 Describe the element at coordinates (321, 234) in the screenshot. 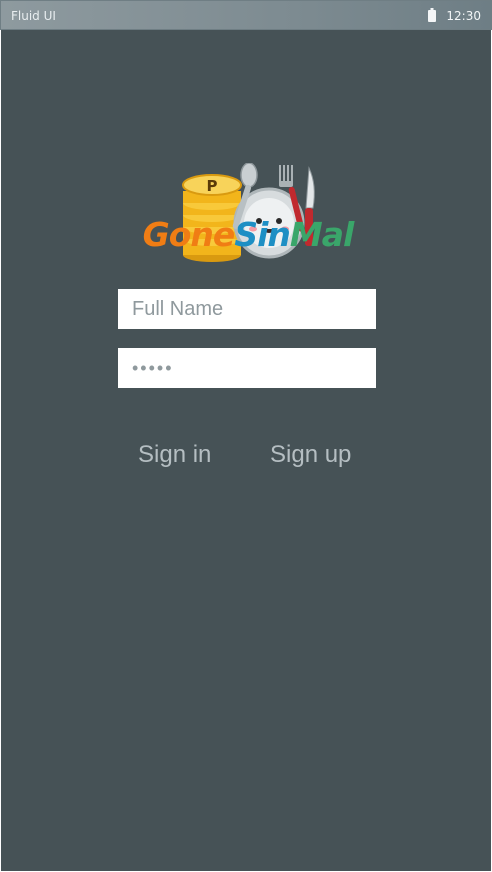

I see `logo-wordmark-part3: Mal` at that location.